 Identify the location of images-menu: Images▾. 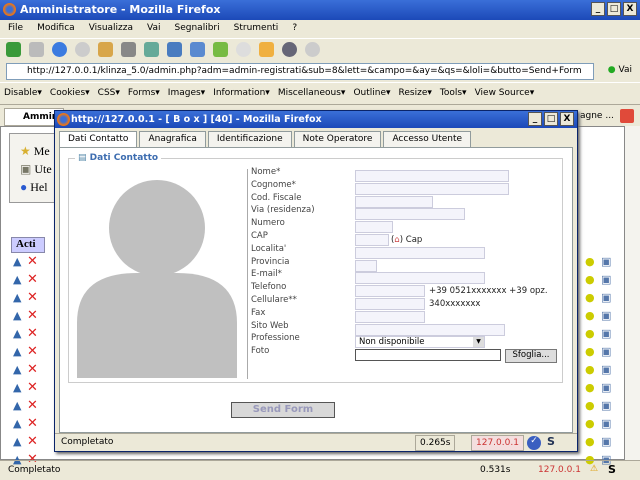
(186, 93).